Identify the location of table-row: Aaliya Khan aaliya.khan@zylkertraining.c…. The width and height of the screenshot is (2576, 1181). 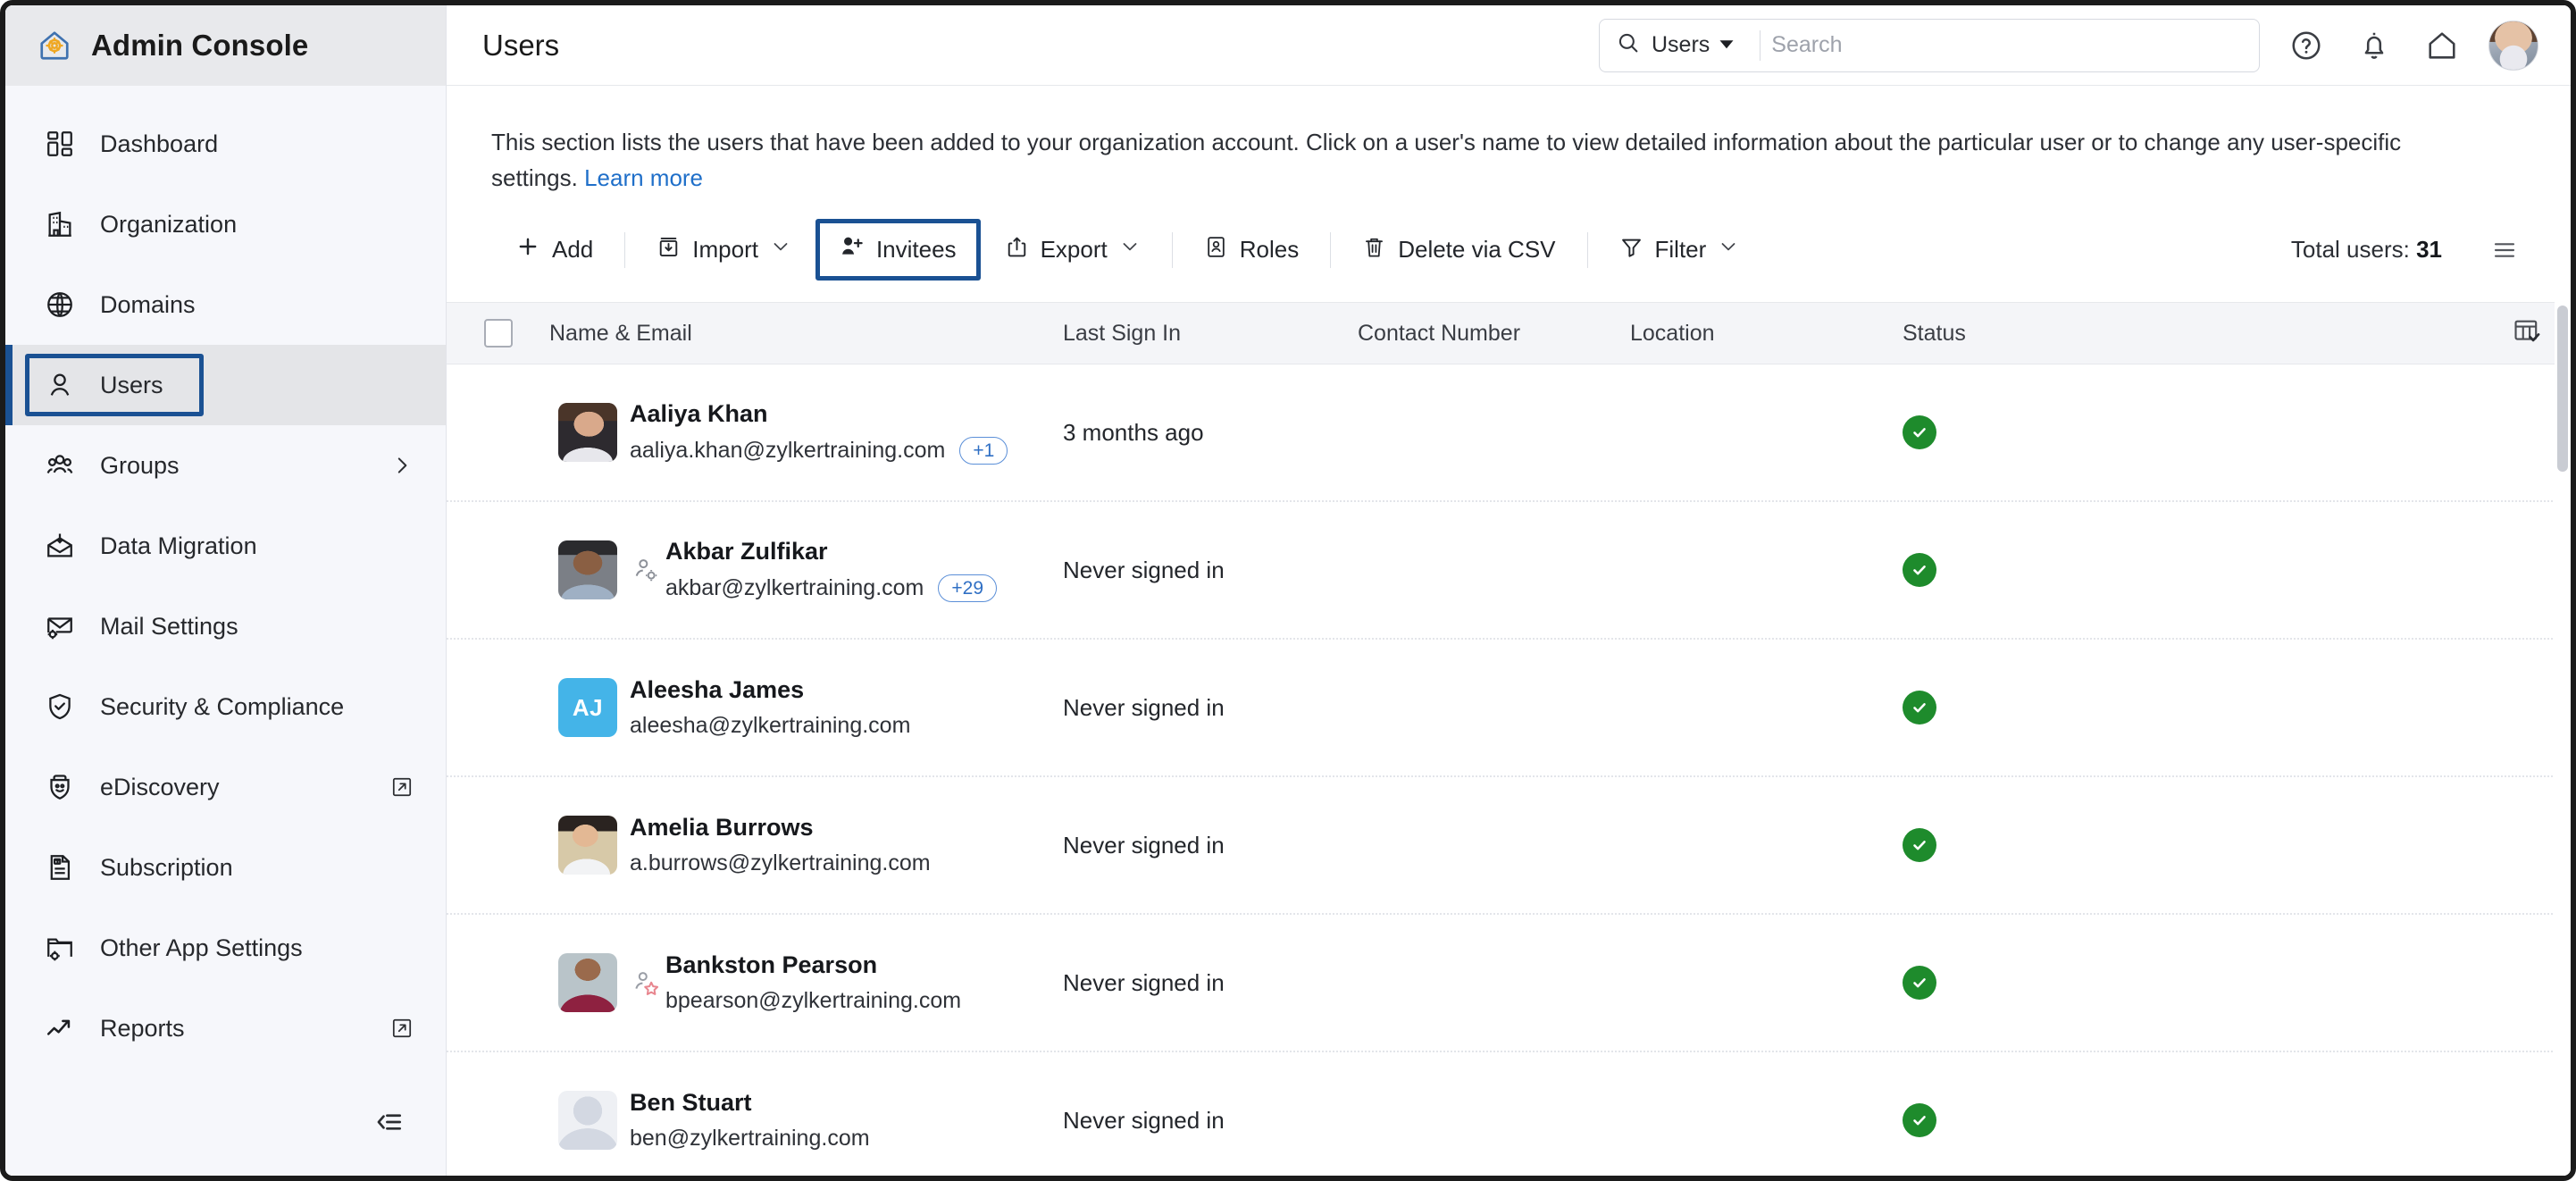
(1509, 433).